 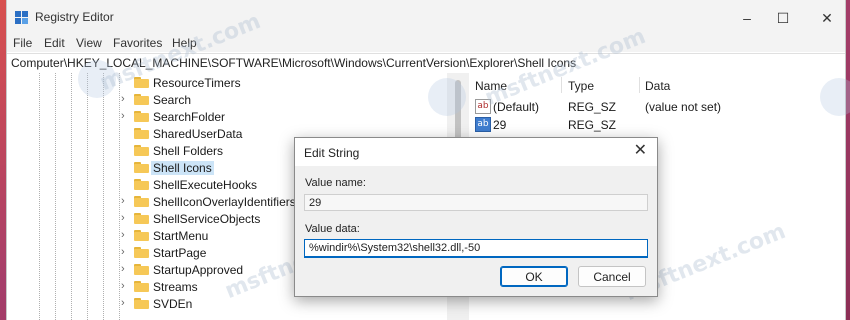 What do you see at coordinates (581, 86) in the screenshot?
I see `column-header-type: Type` at bounding box center [581, 86].